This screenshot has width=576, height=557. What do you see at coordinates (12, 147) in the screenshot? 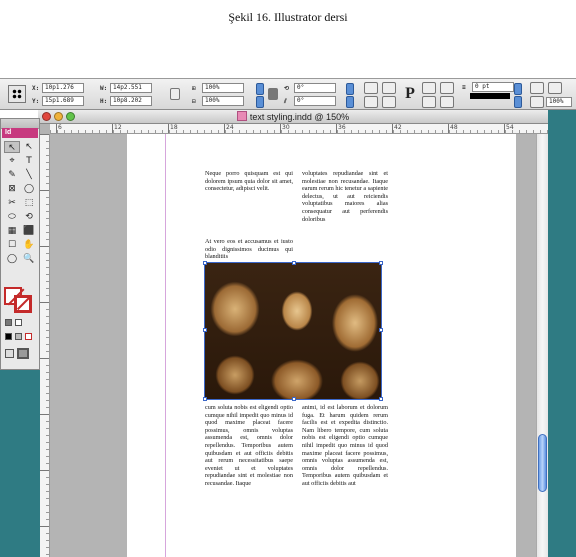
I see `selection-tool-icon: ↖` at bounding box center [12, 147].